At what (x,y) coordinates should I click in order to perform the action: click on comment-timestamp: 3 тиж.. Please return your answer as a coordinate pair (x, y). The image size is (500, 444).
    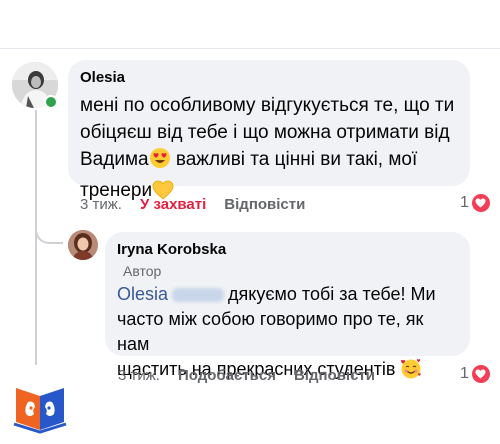
    Looking at the image, I should click on (101, 204).